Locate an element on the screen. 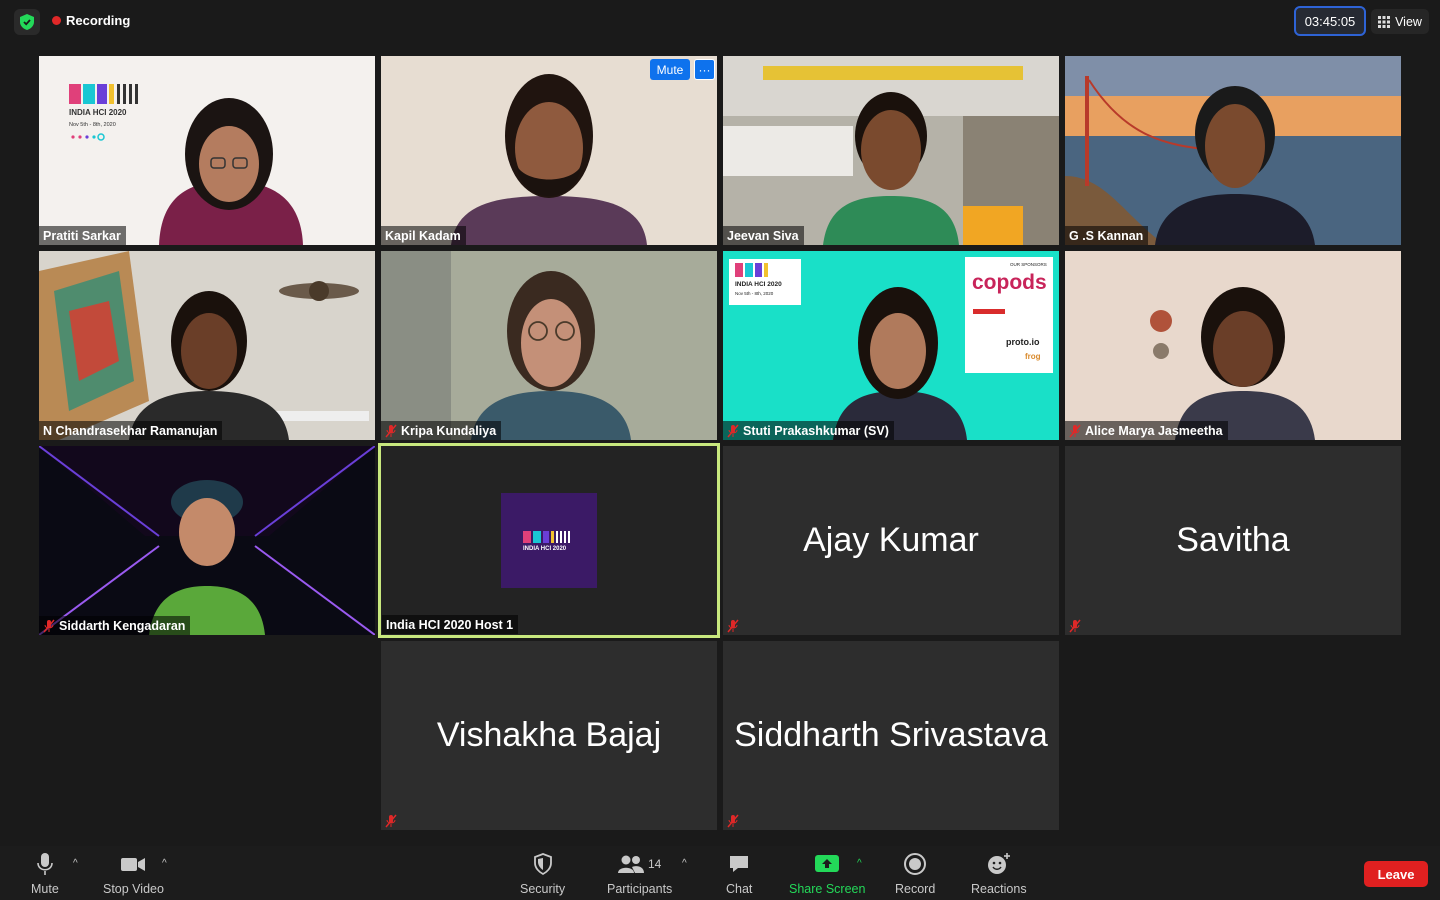  host-logo-text: INDIA HCI 2020 is located at coordinates (545, 549).